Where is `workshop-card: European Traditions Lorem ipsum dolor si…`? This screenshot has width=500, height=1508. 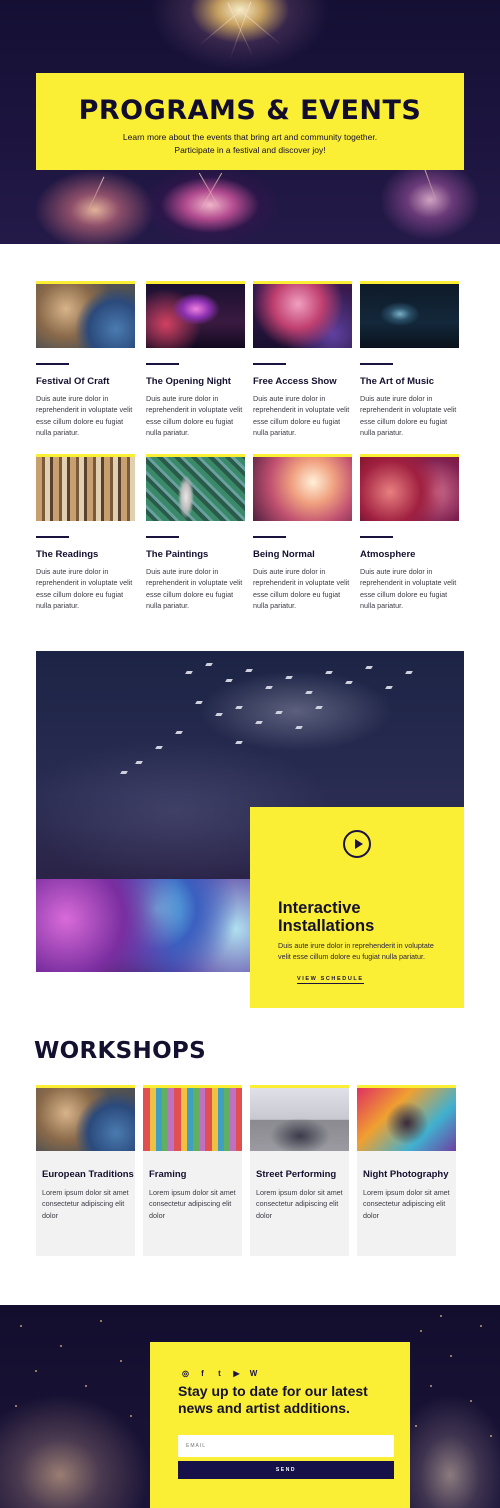 workshop-card: European Traditions Lorem ipsum dolor si… is located at coordinates (85, 1170).